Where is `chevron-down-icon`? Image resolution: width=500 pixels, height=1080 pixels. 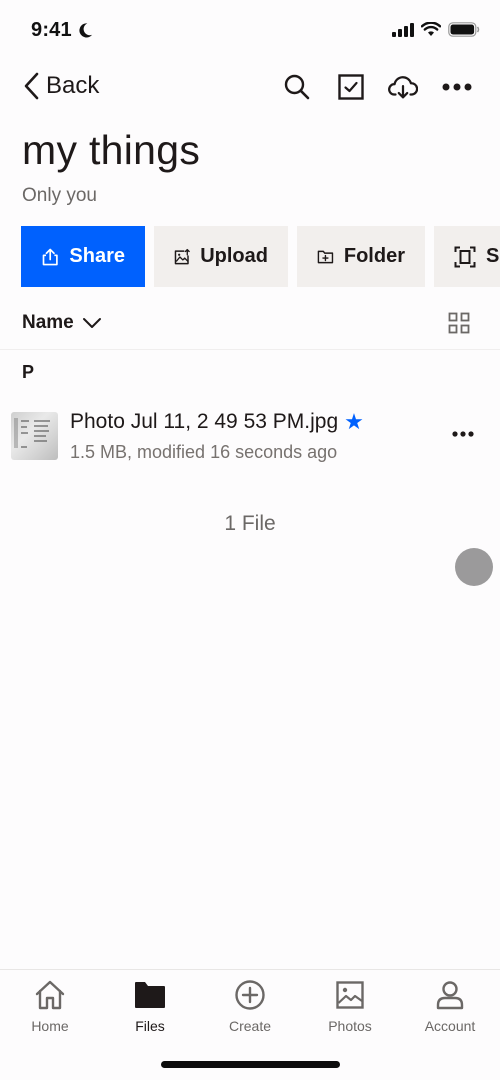
chevron-down-icon is located at coordinates (91, 323).